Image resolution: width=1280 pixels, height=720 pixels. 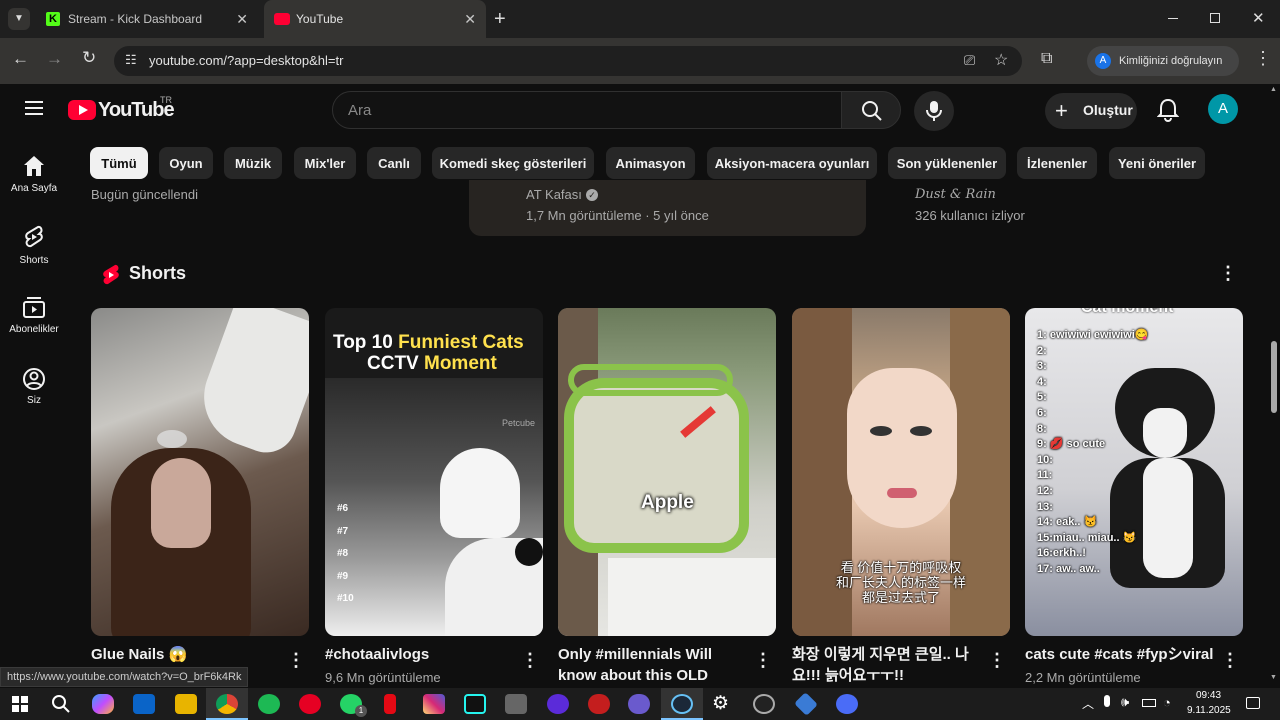 What do you see at coordinates (186, 704) in the screenshot?
I see `file-explorer-icon` at bounding box center [186, 704].